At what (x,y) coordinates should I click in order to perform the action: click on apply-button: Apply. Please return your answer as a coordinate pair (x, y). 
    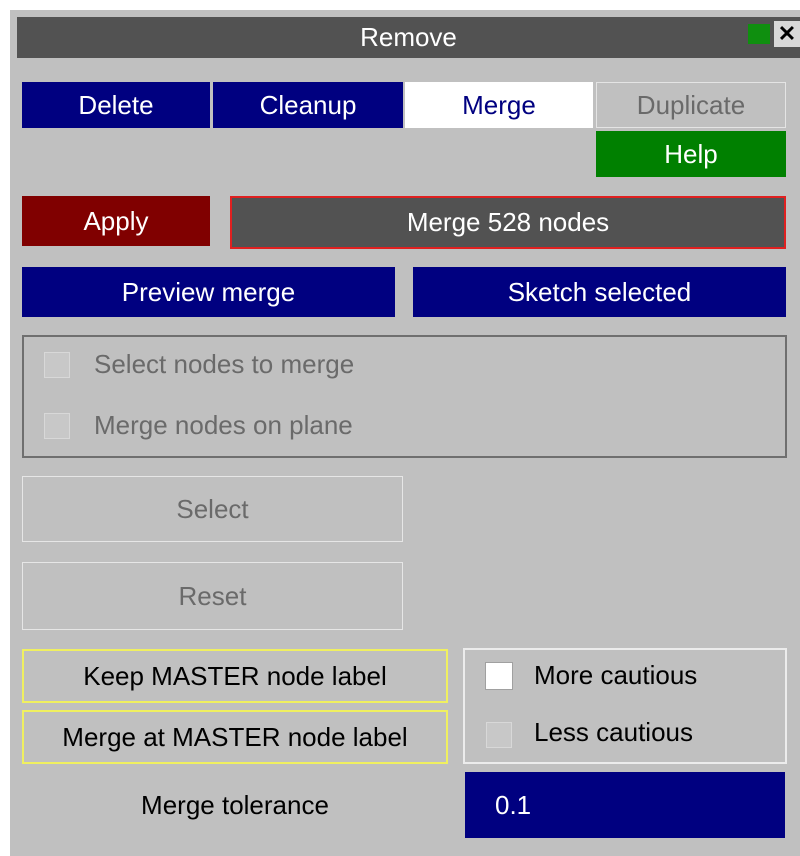
    Looking at the image, I should click on (116, 221).